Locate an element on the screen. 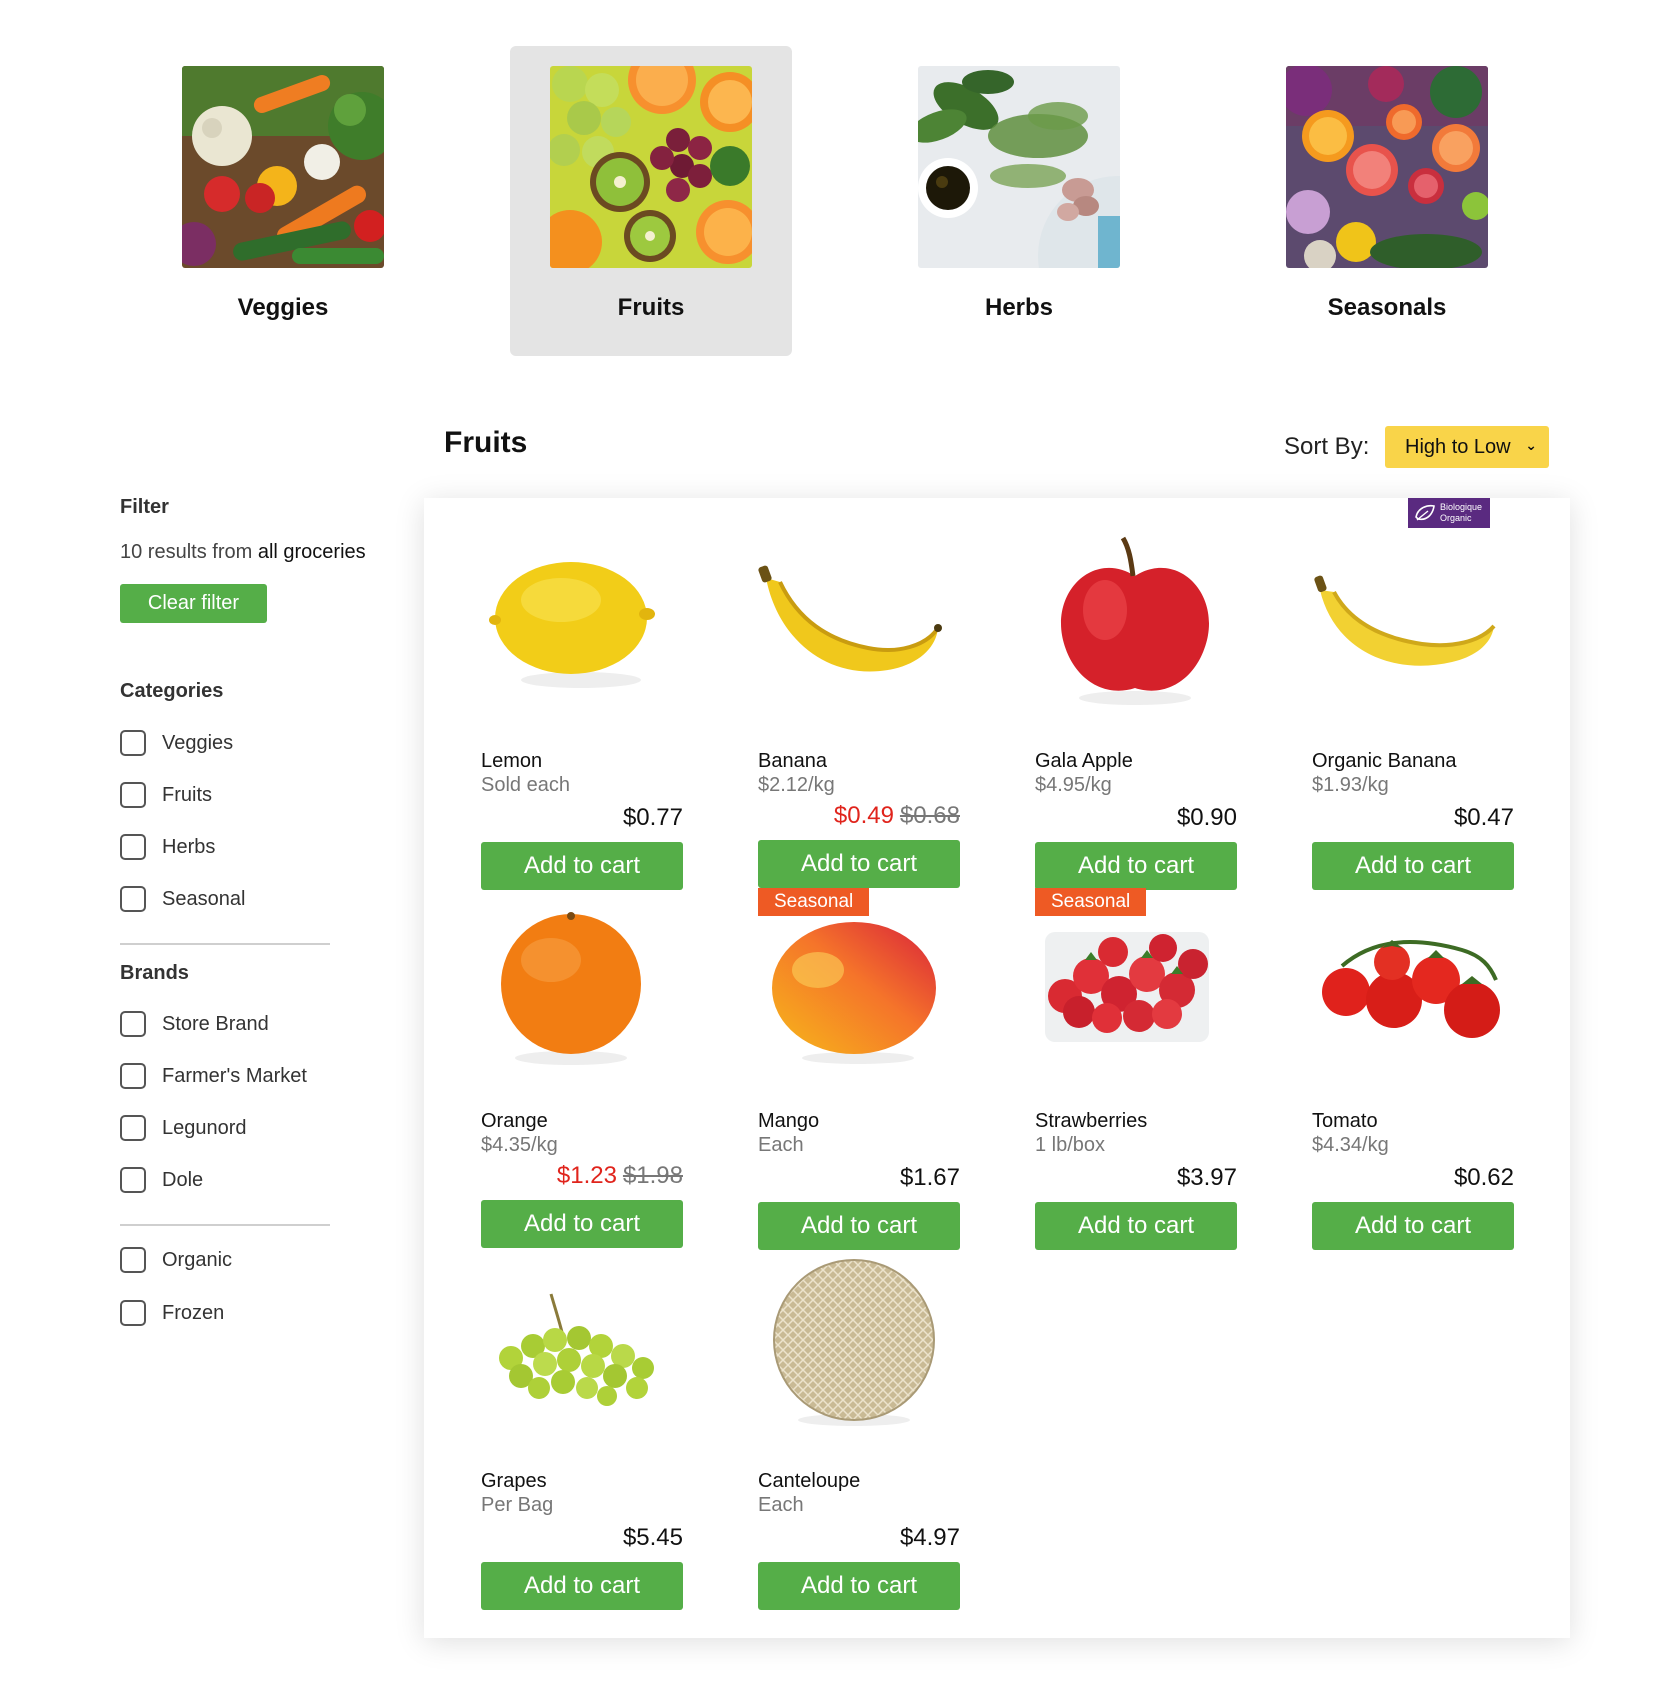  product-unit: $4.34/kg is located at coordinates (1350, 1145).